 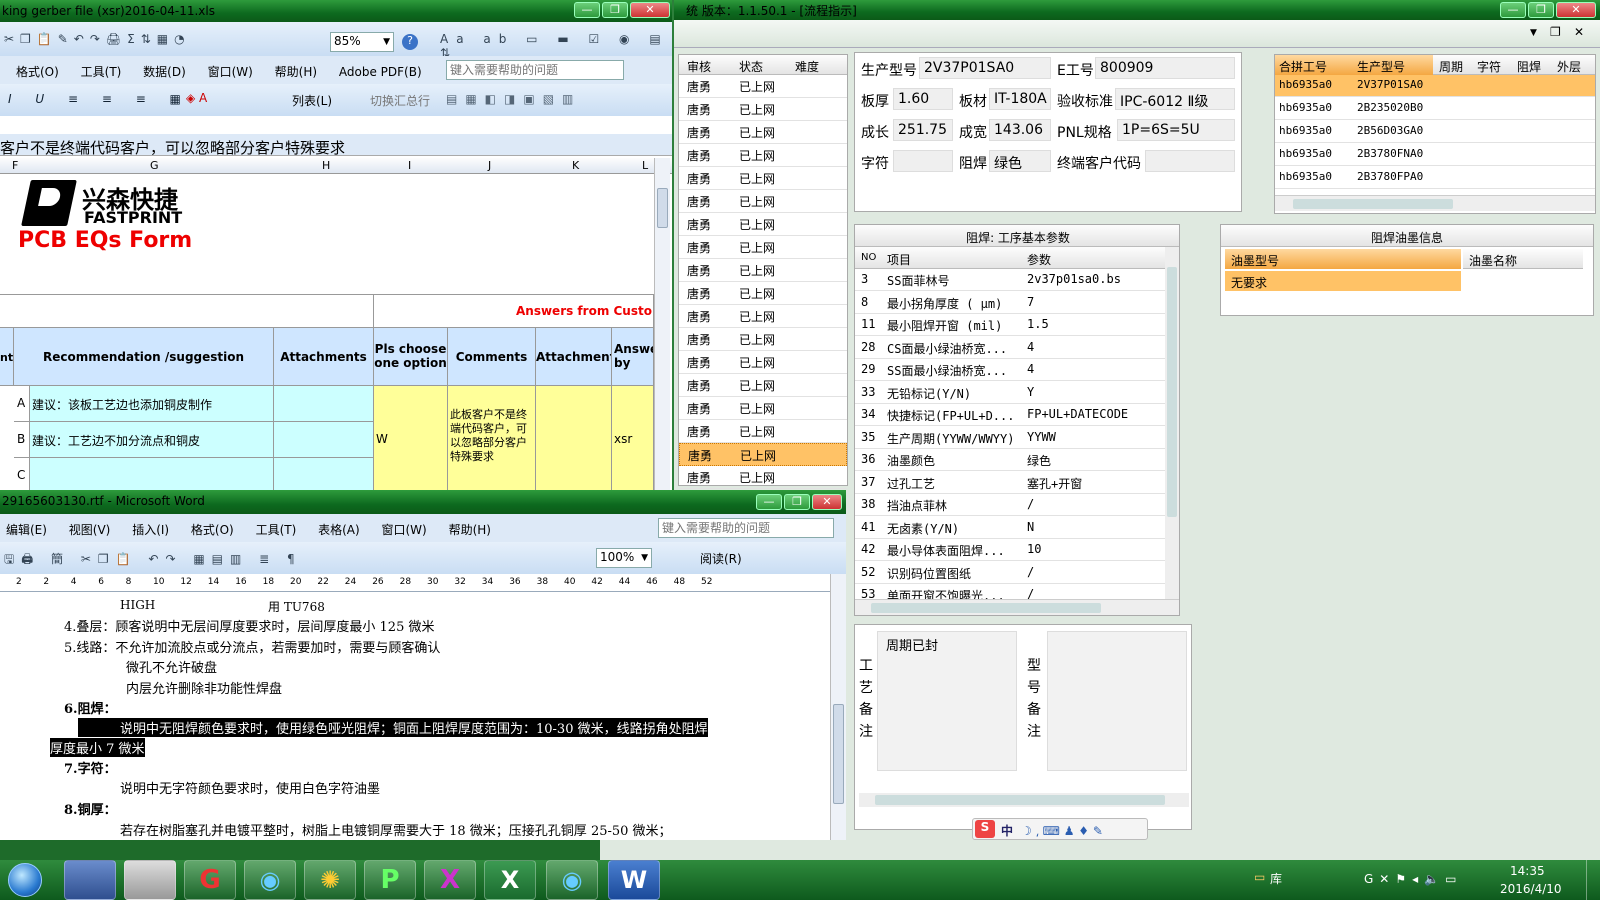 What do you see at coordinates (634, 880) in the screenshot?
I see `taskbar-word-icon: W` at bounding box center [634, 880].